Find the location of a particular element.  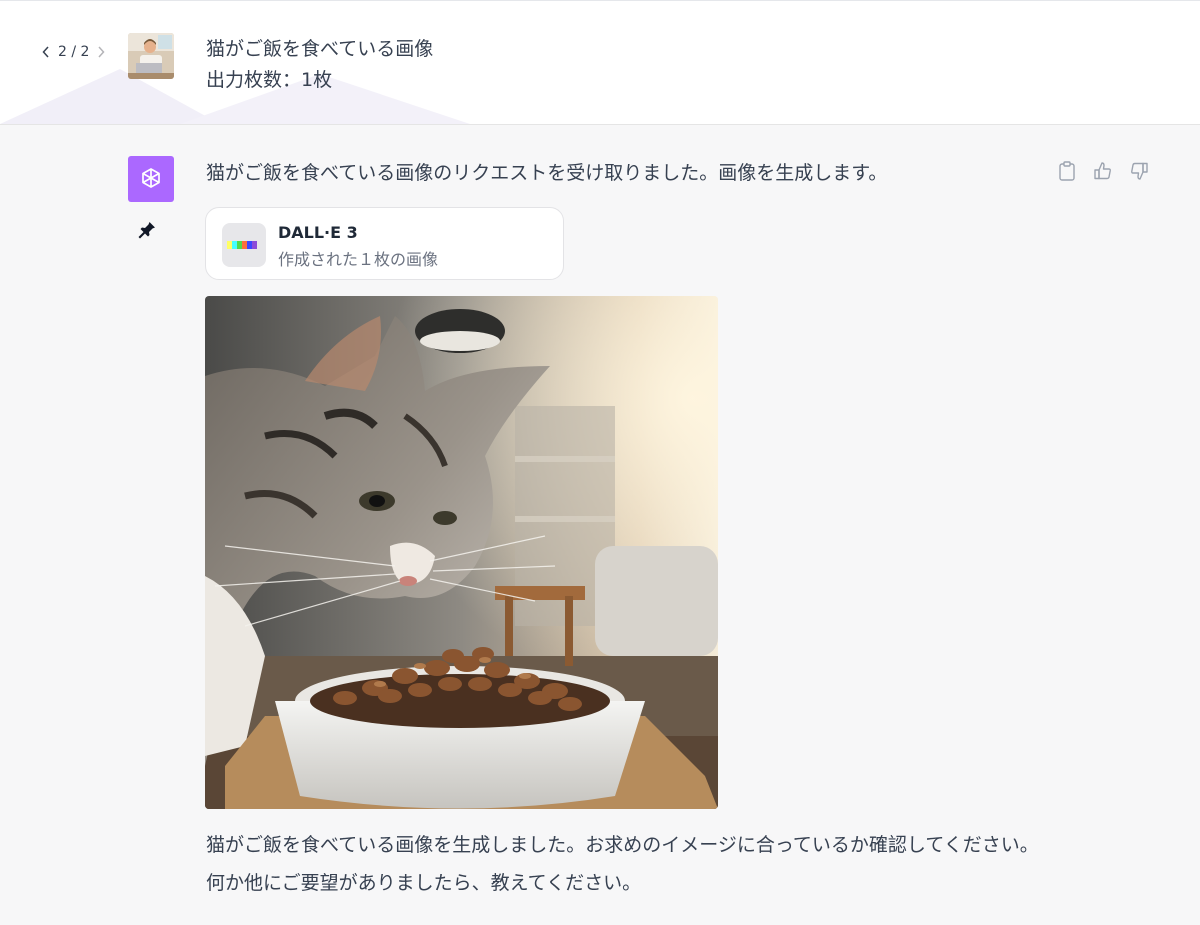

chevron-right-icon is located at coordinates (101, 52).